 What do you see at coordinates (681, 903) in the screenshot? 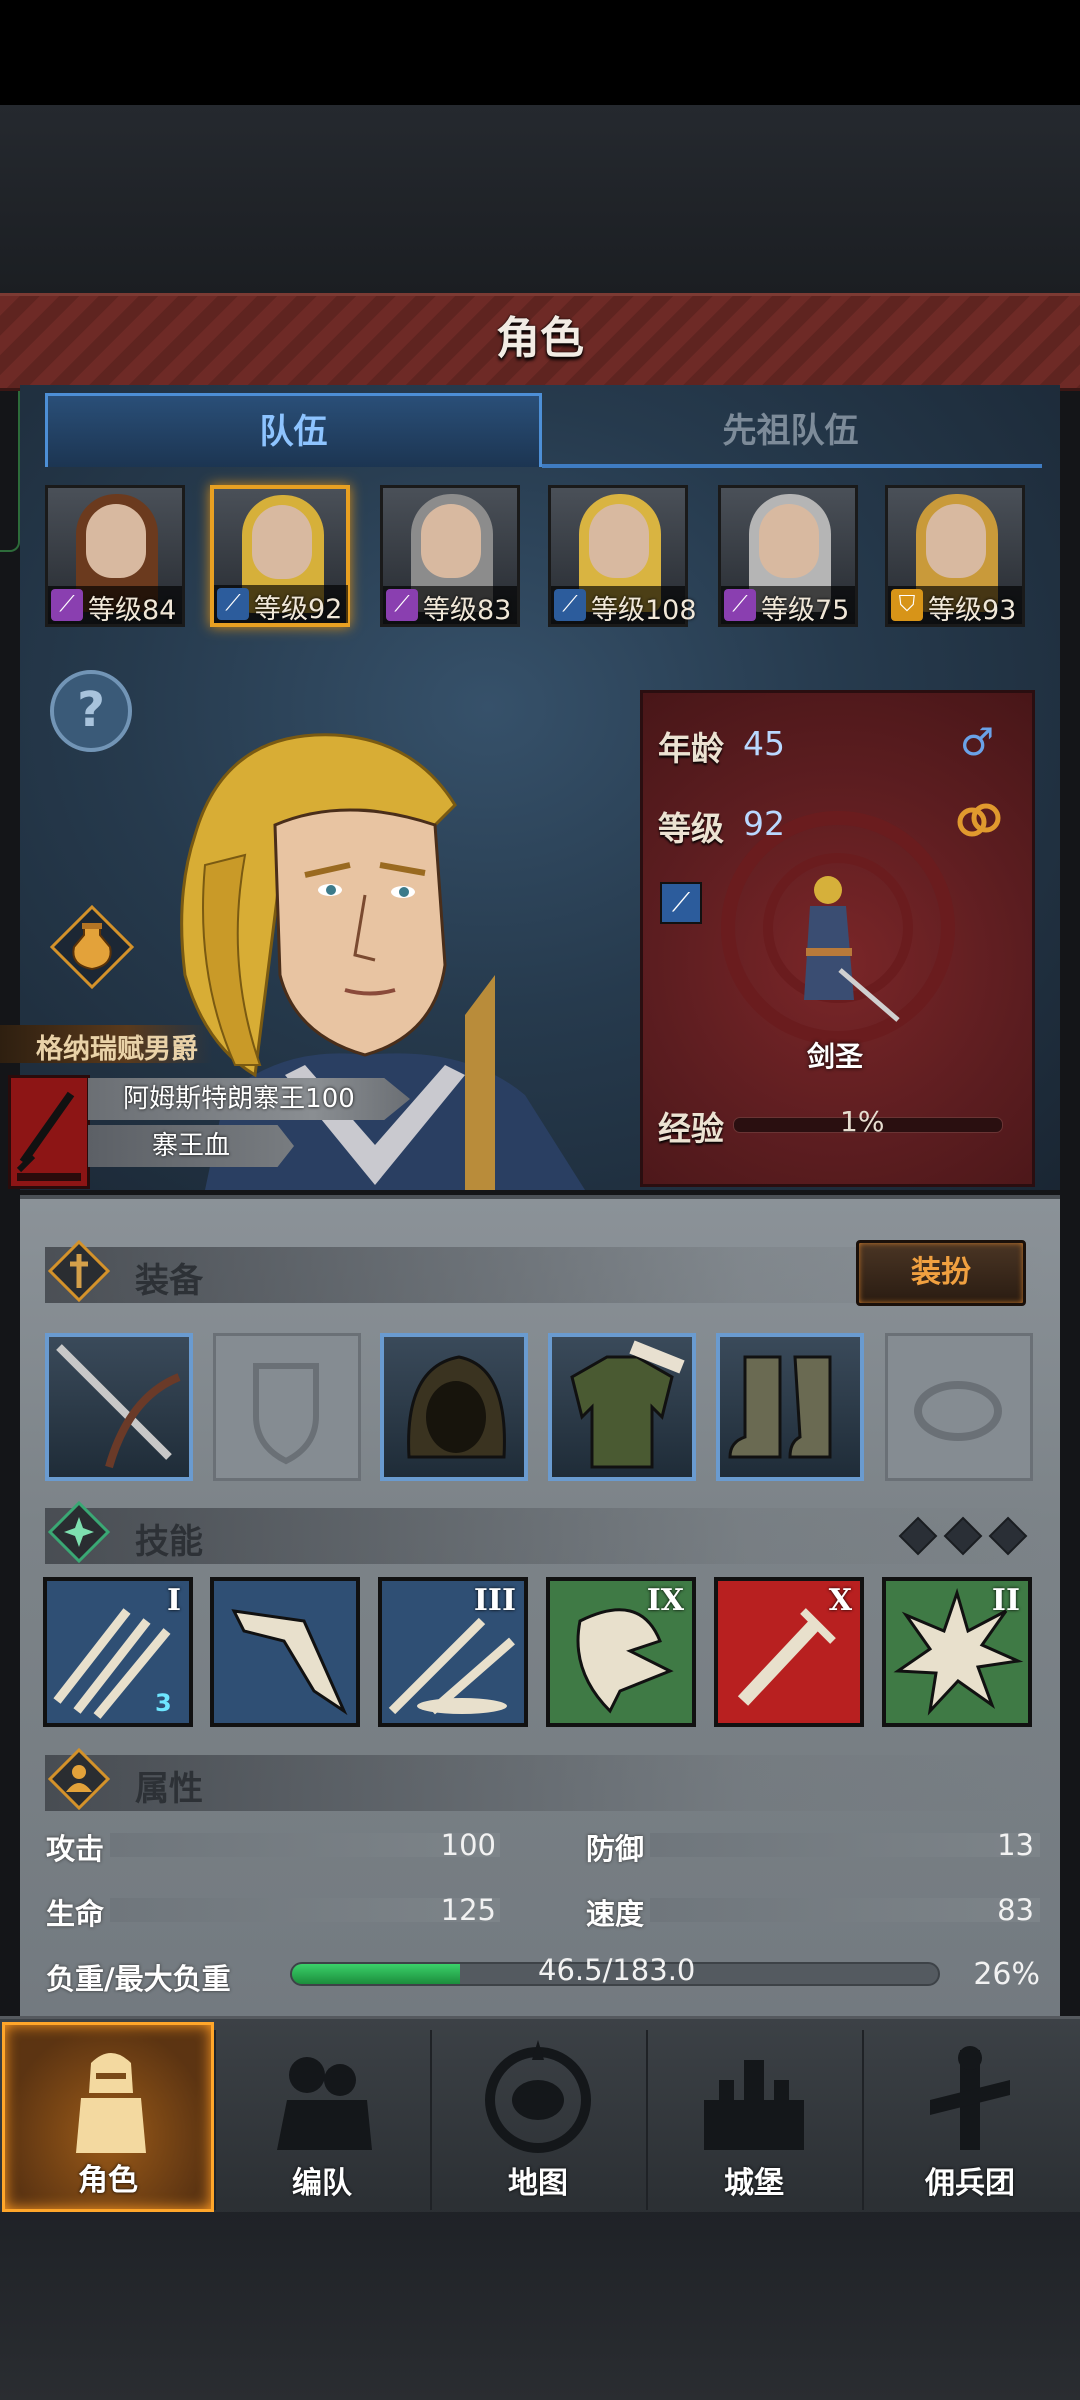
I see `sword-class-icon: ⟋` at bounding box center [681, 903].